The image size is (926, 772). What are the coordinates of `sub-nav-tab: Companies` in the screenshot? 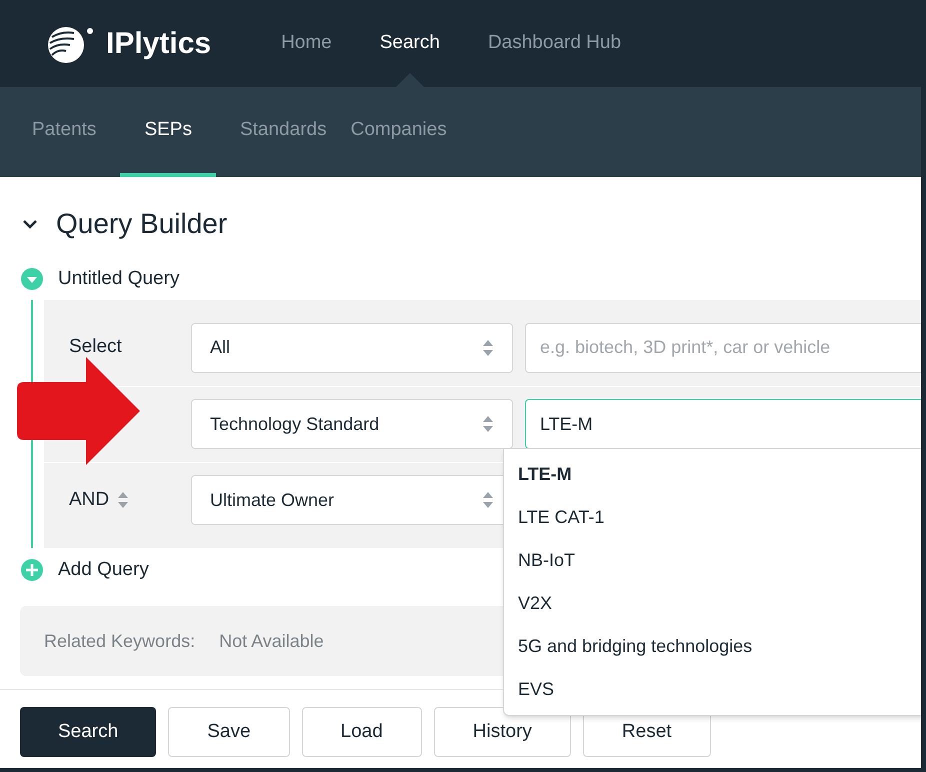 It's located at (398, 132).